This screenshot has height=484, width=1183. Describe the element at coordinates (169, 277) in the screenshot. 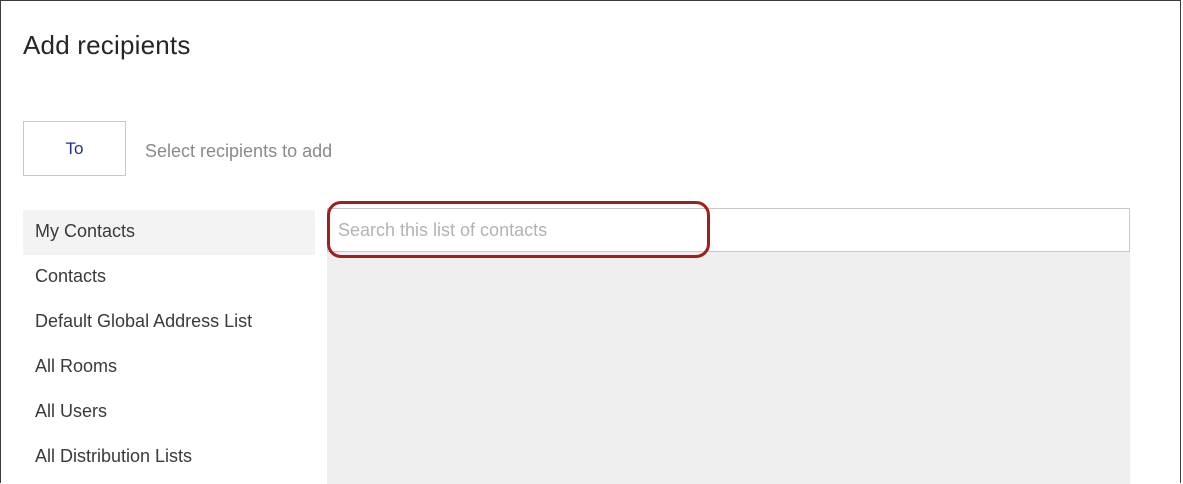

I see `sidebar-item-contacts: Contacts` at that location.